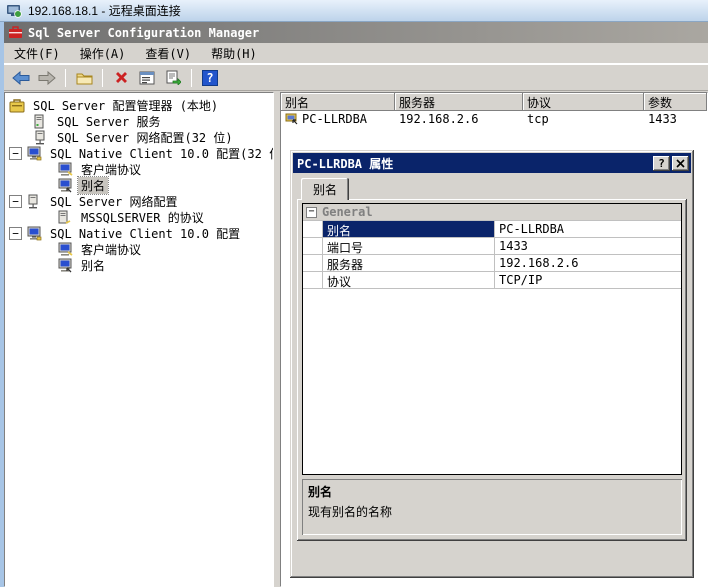  Describe the element at coordinates (356, 77) in the screenshot. I see `toolbar: ?` at that location.